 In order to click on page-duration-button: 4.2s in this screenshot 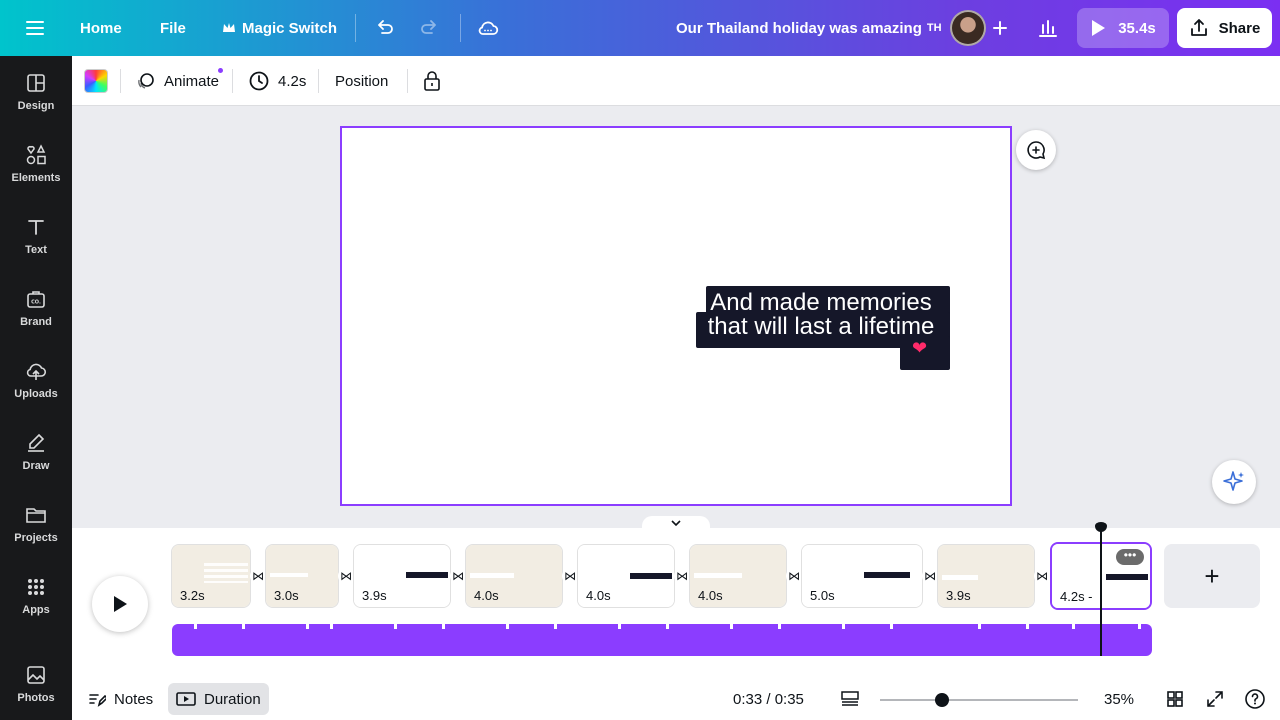, I will do `click(277, 81)`.